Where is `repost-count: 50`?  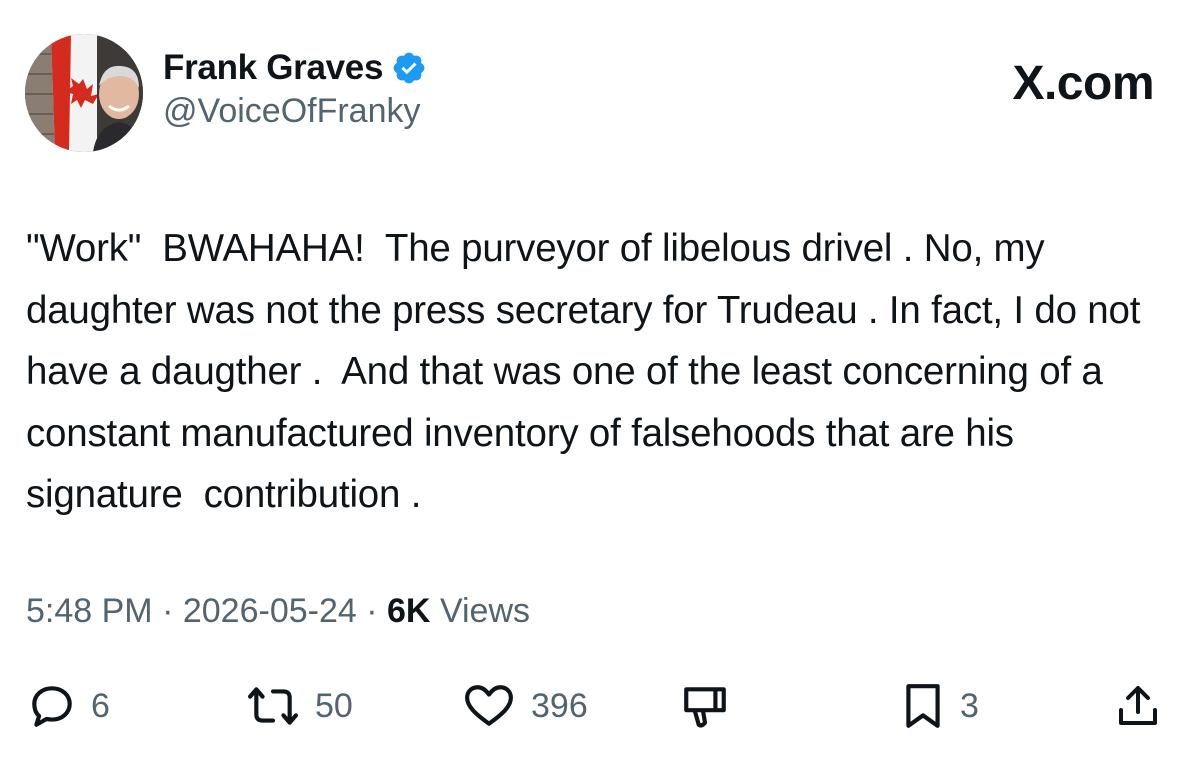
repost-count: 50 is located at coordinates (334, 705).